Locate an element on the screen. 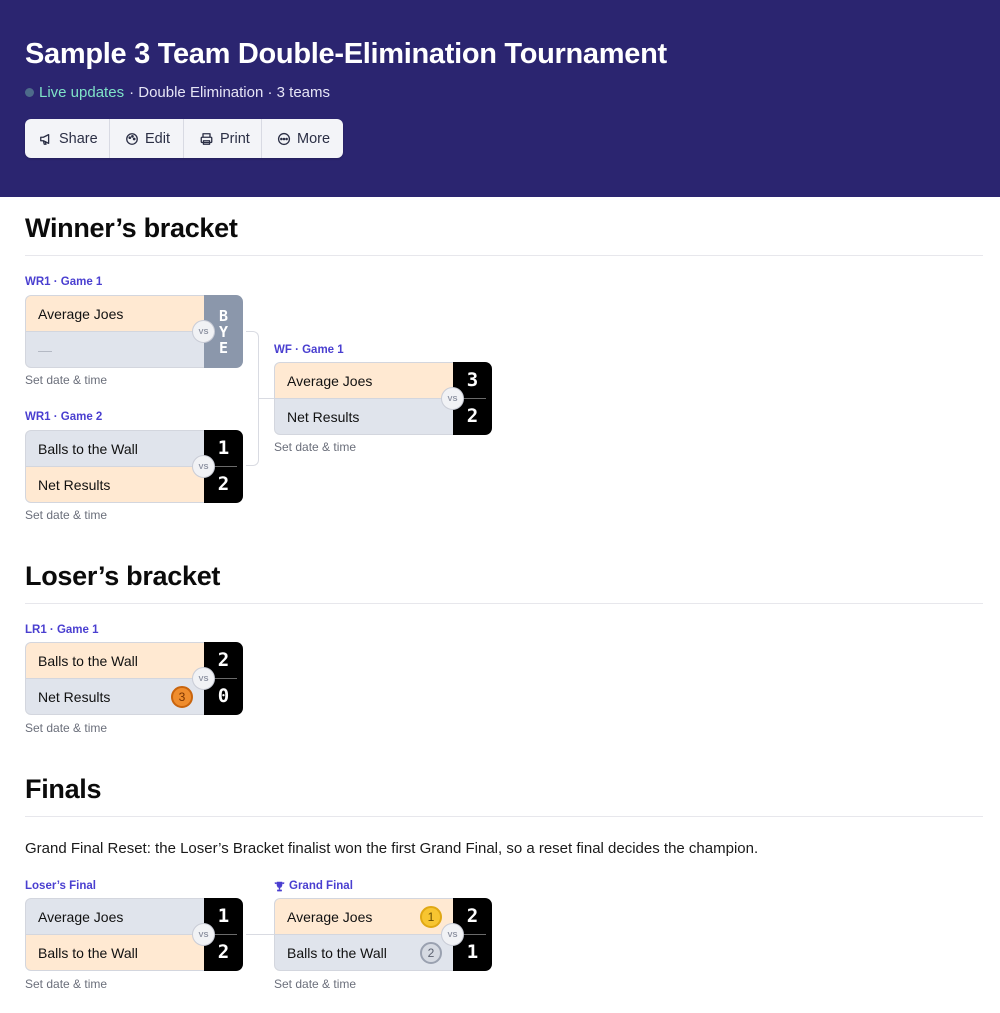  more-button: More is located at coordinates (302, 138).